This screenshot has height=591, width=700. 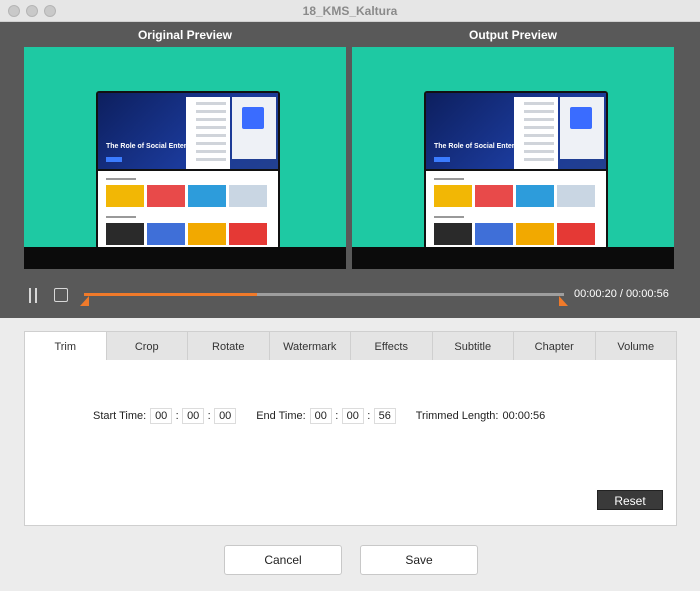 What do you see at coordinates (84, 301) in the screenshot?
I see `trim-start-handle` at bounding box center [84, 301].